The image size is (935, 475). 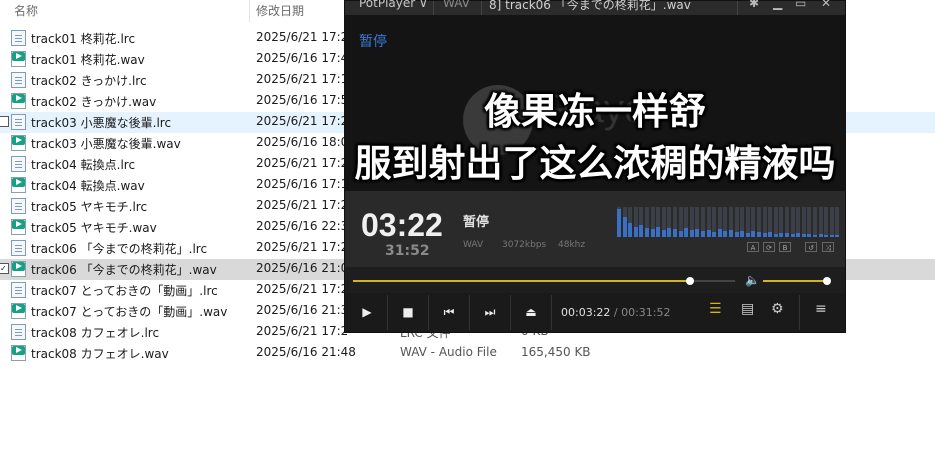 I want to click on previous-icon: ⏮, so click(x=449, y=312).